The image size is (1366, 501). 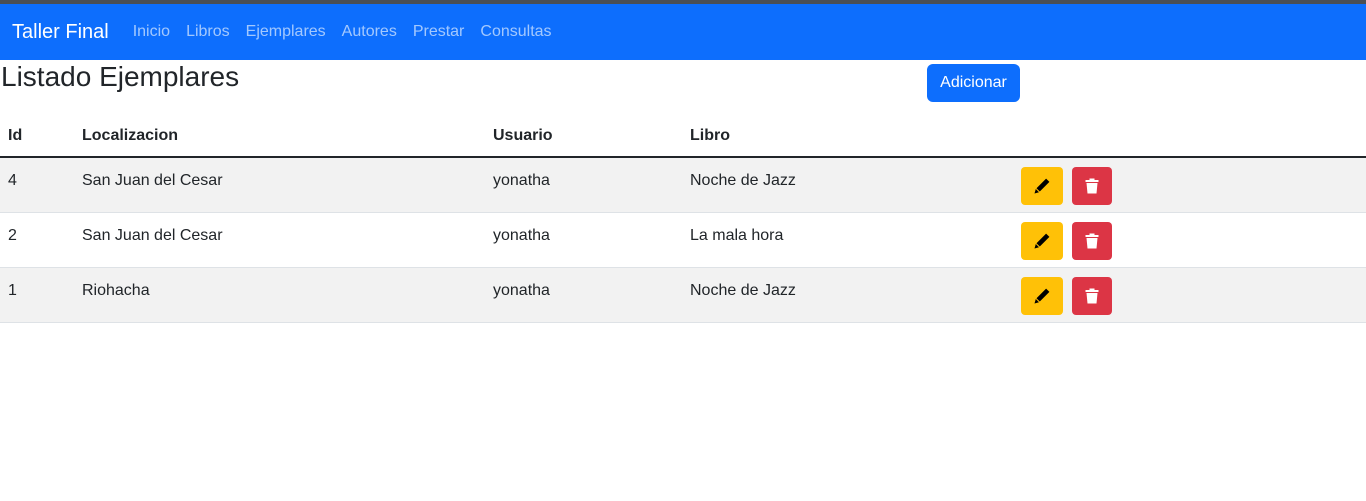 I want to click on nav-link-inicio: Inicio, so click(x=151, y=32).